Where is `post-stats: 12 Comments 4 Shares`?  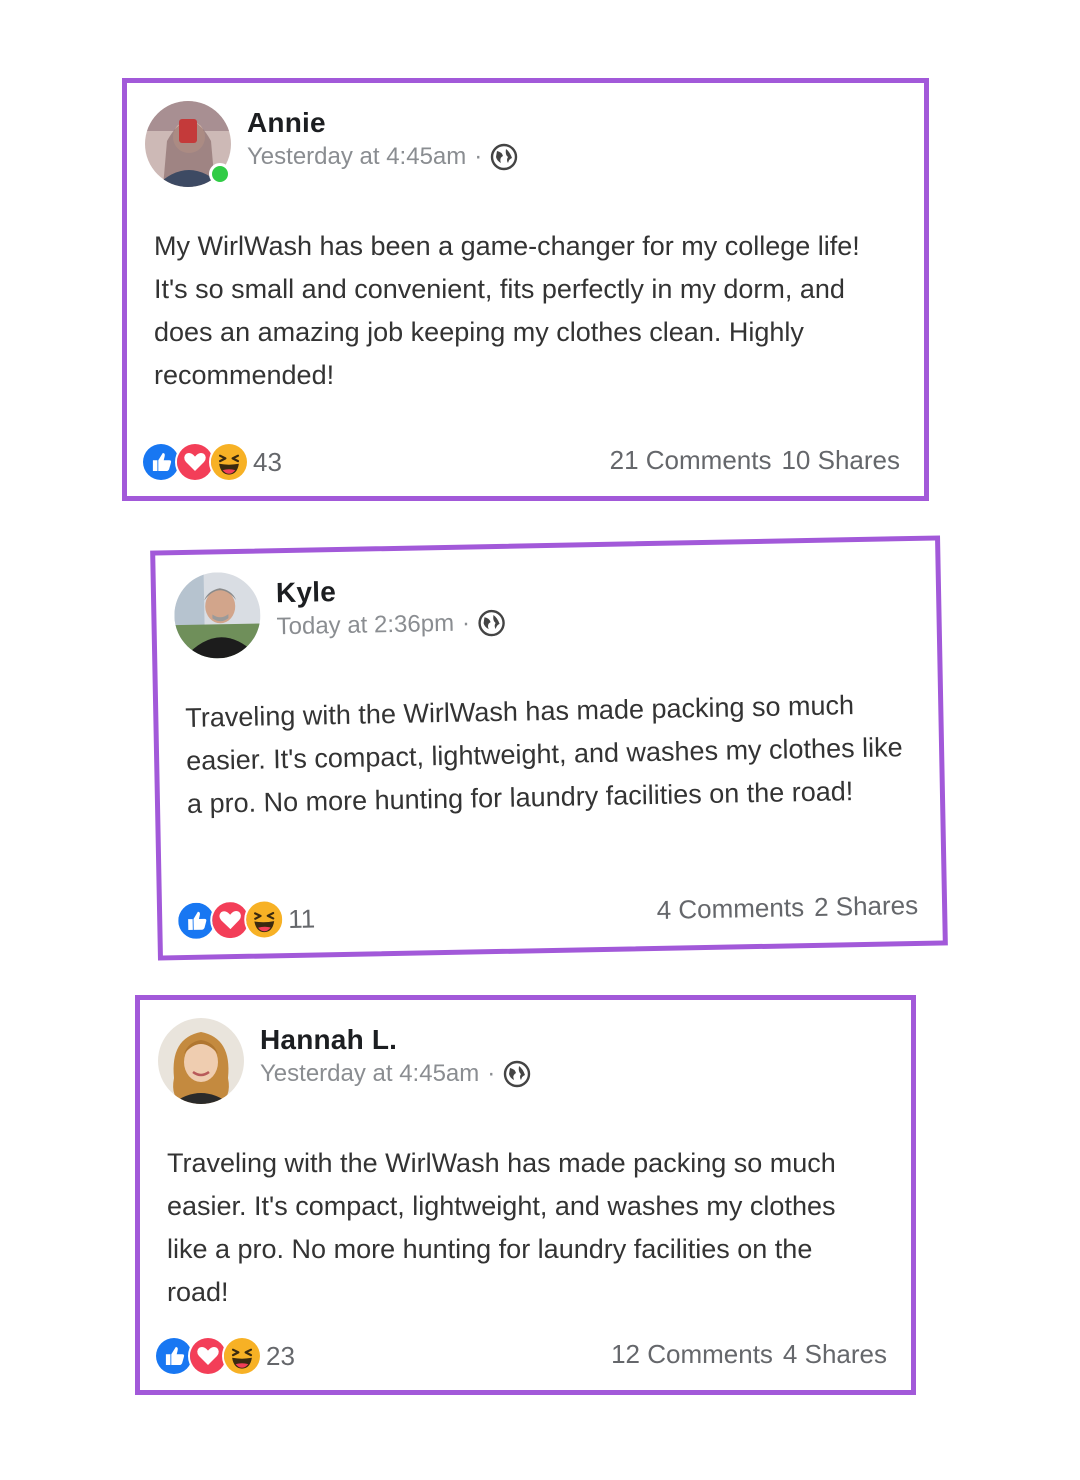 post-stats: 12 Comments 4 Shares is located at coordinates (749, 1354).